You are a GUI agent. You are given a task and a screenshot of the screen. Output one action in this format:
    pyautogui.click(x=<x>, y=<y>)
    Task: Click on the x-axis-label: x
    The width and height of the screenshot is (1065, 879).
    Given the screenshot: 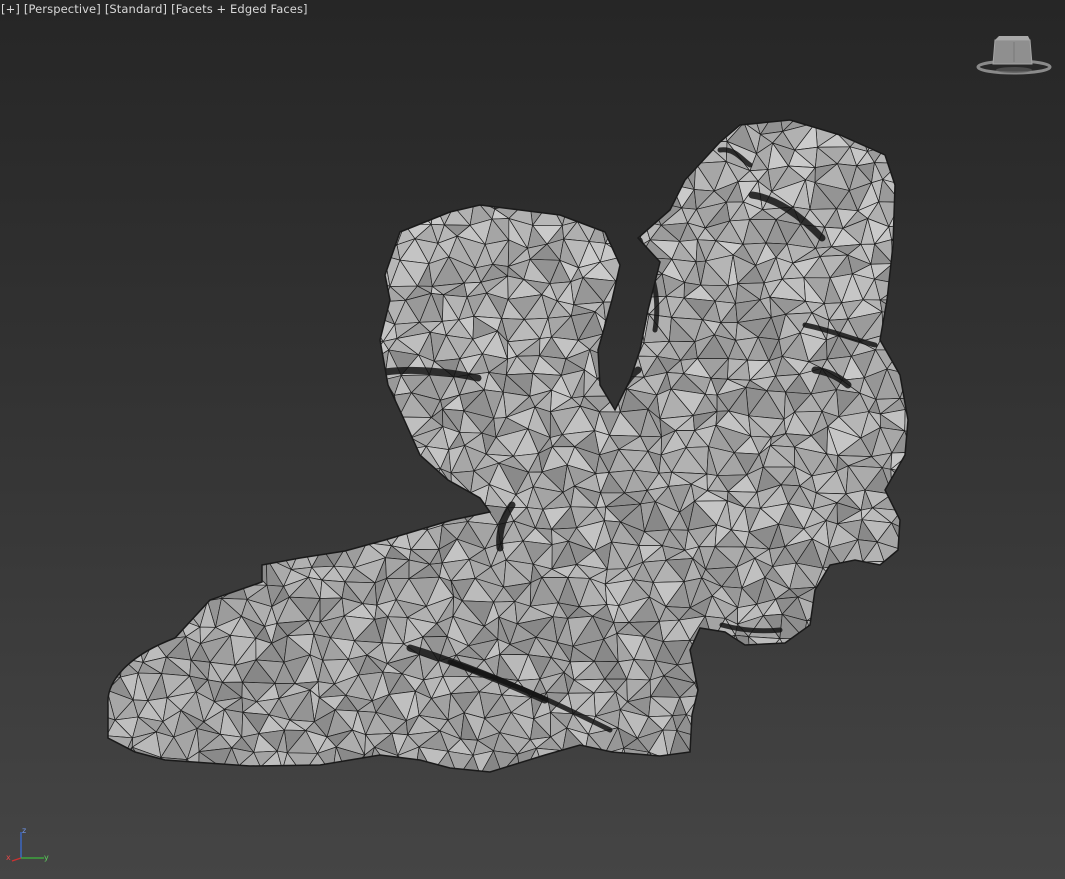 What is the action you would take?
    pyautogui.click(x=8, y=857)
    